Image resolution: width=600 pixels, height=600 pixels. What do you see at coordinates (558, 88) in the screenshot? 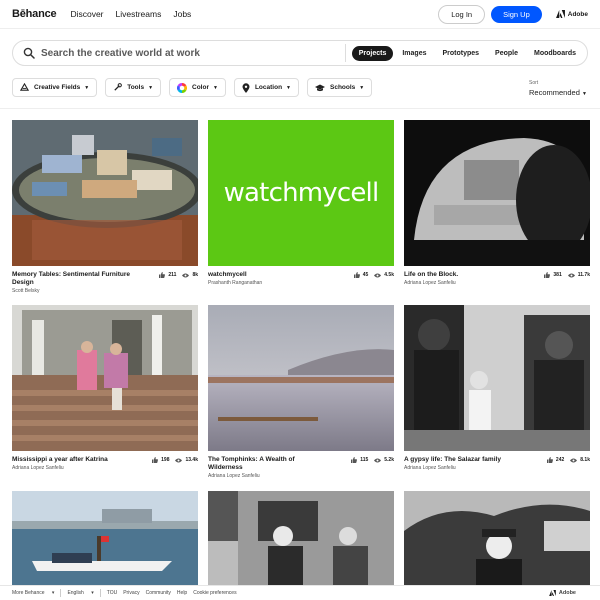
I see `sort-dropdown: Sort Recommended ▼` at bounding box center [558, 88].